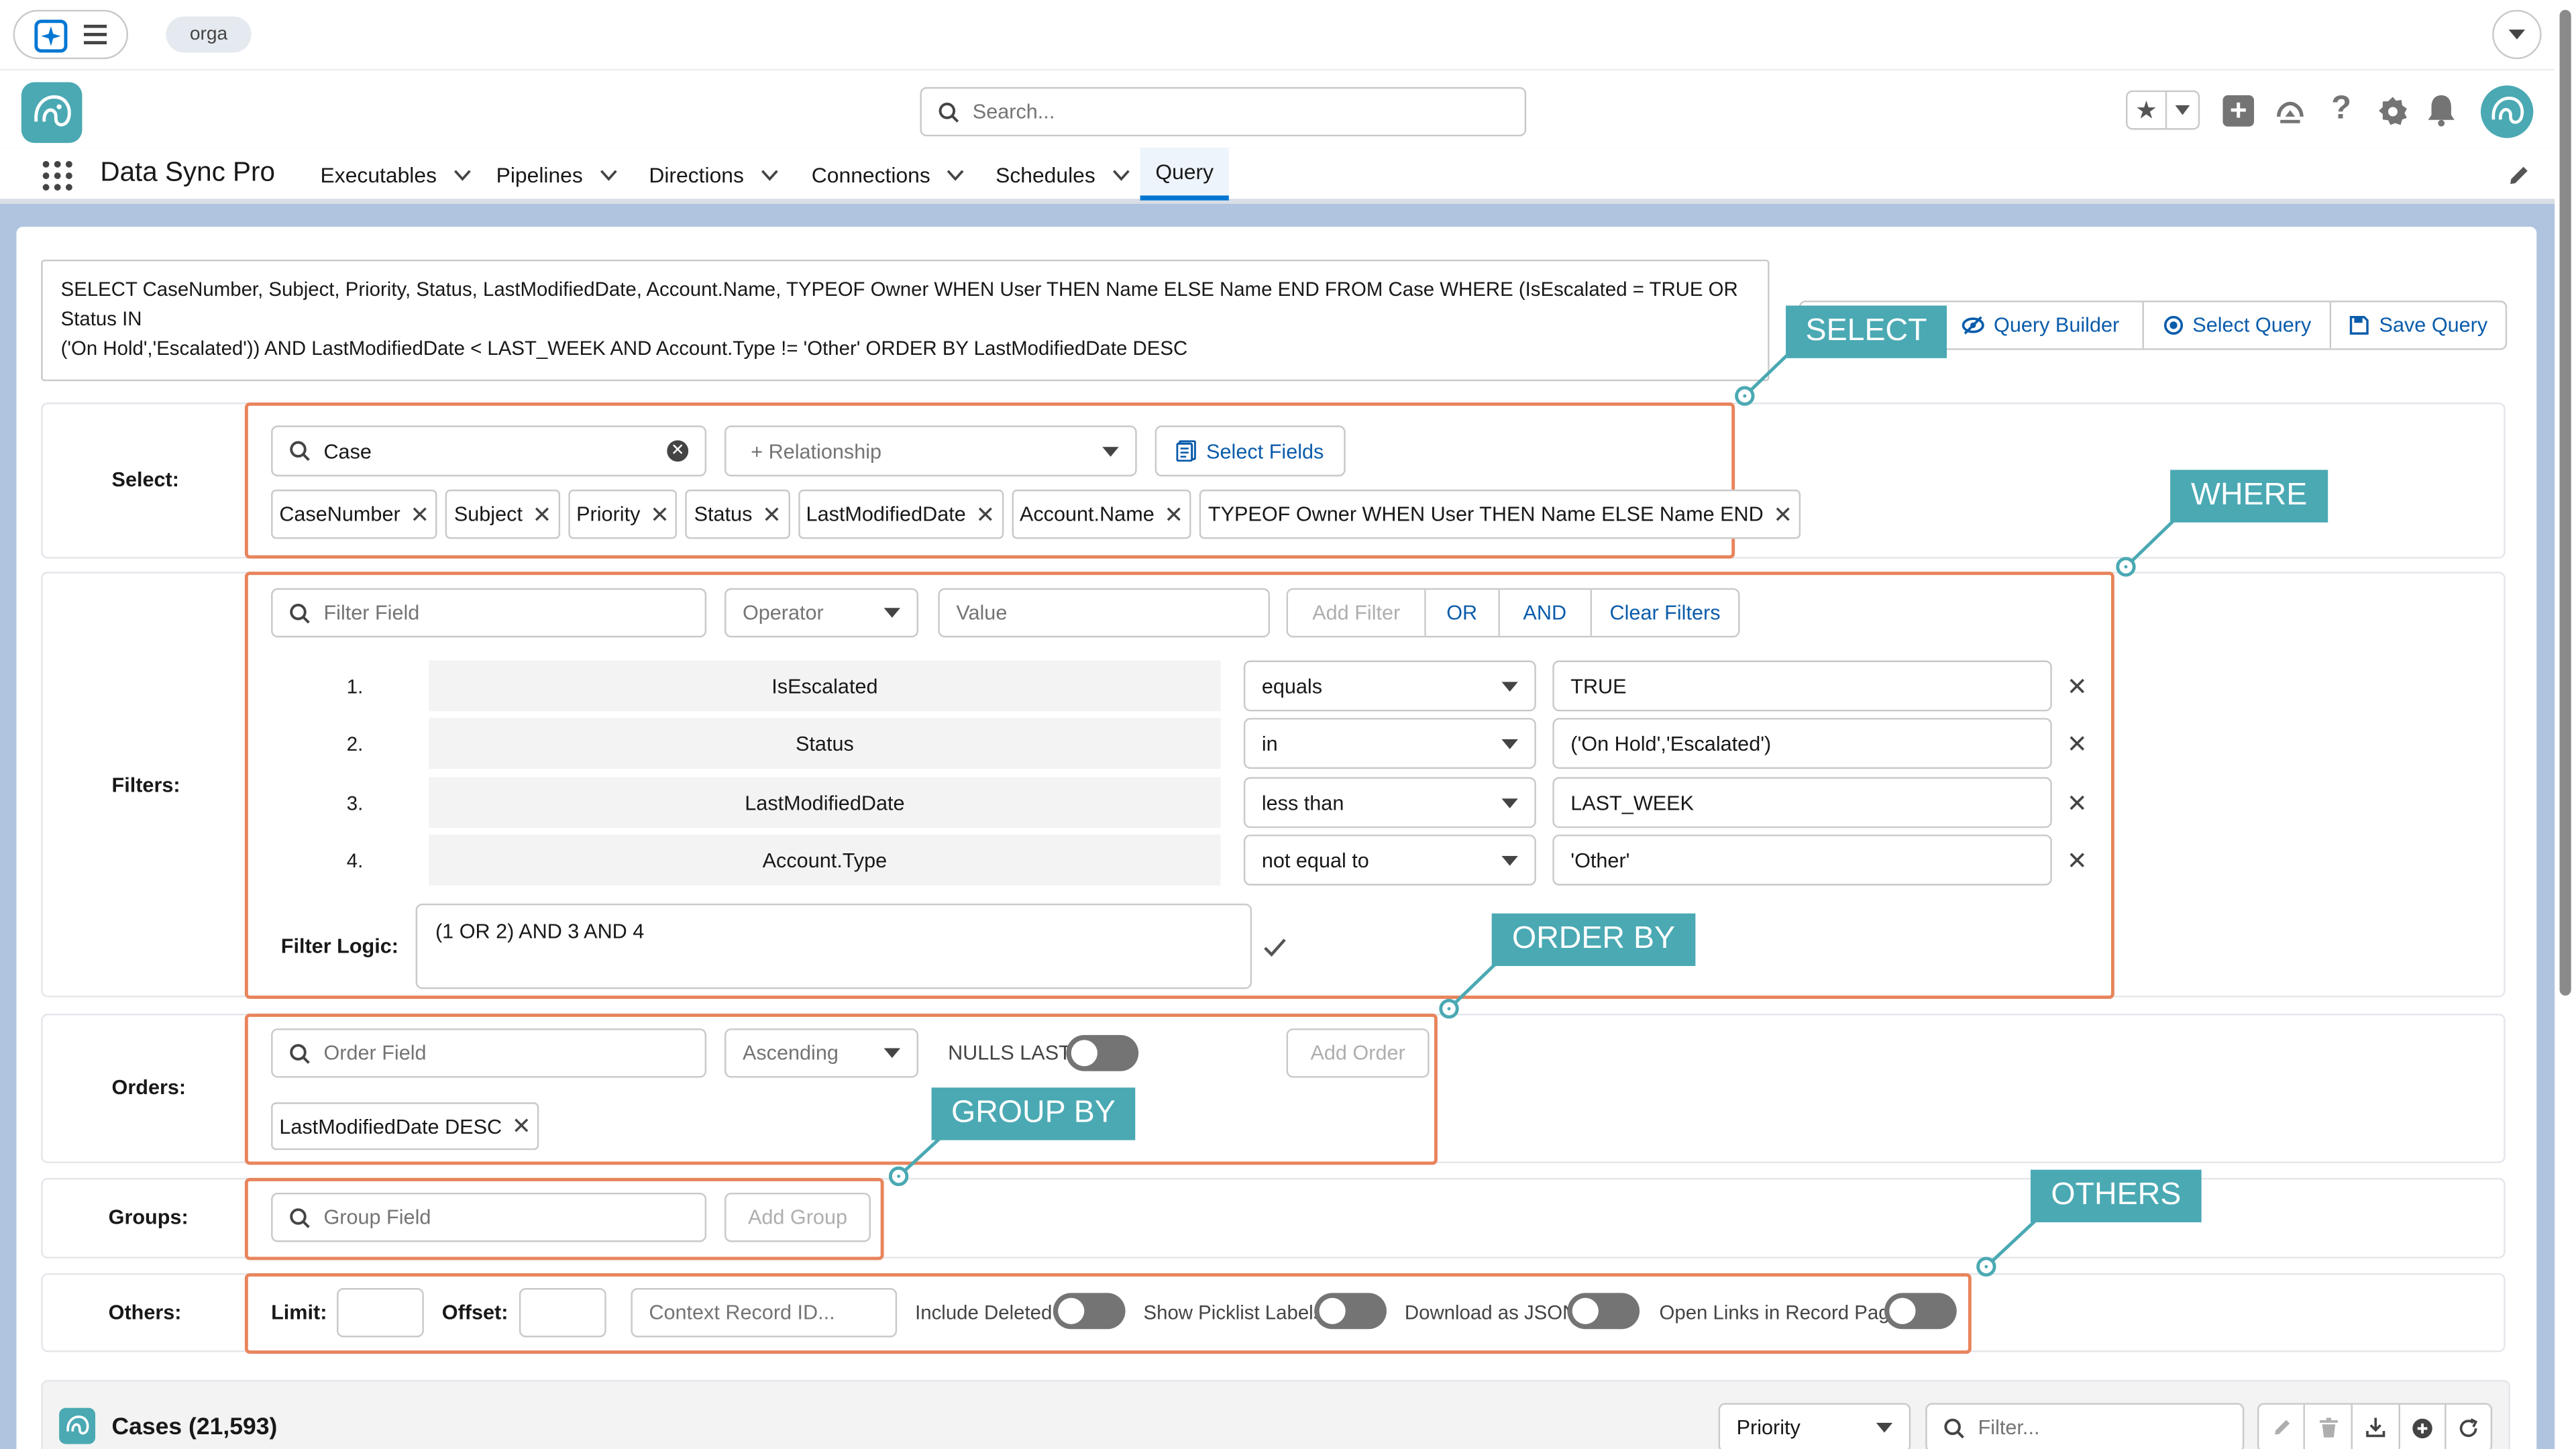 The image size is (2576, 1449). What do you see at coordinates (1768, 1428) in the screenshot?
I see `sort-value: Priority` at bounding box center [1768, 1428].